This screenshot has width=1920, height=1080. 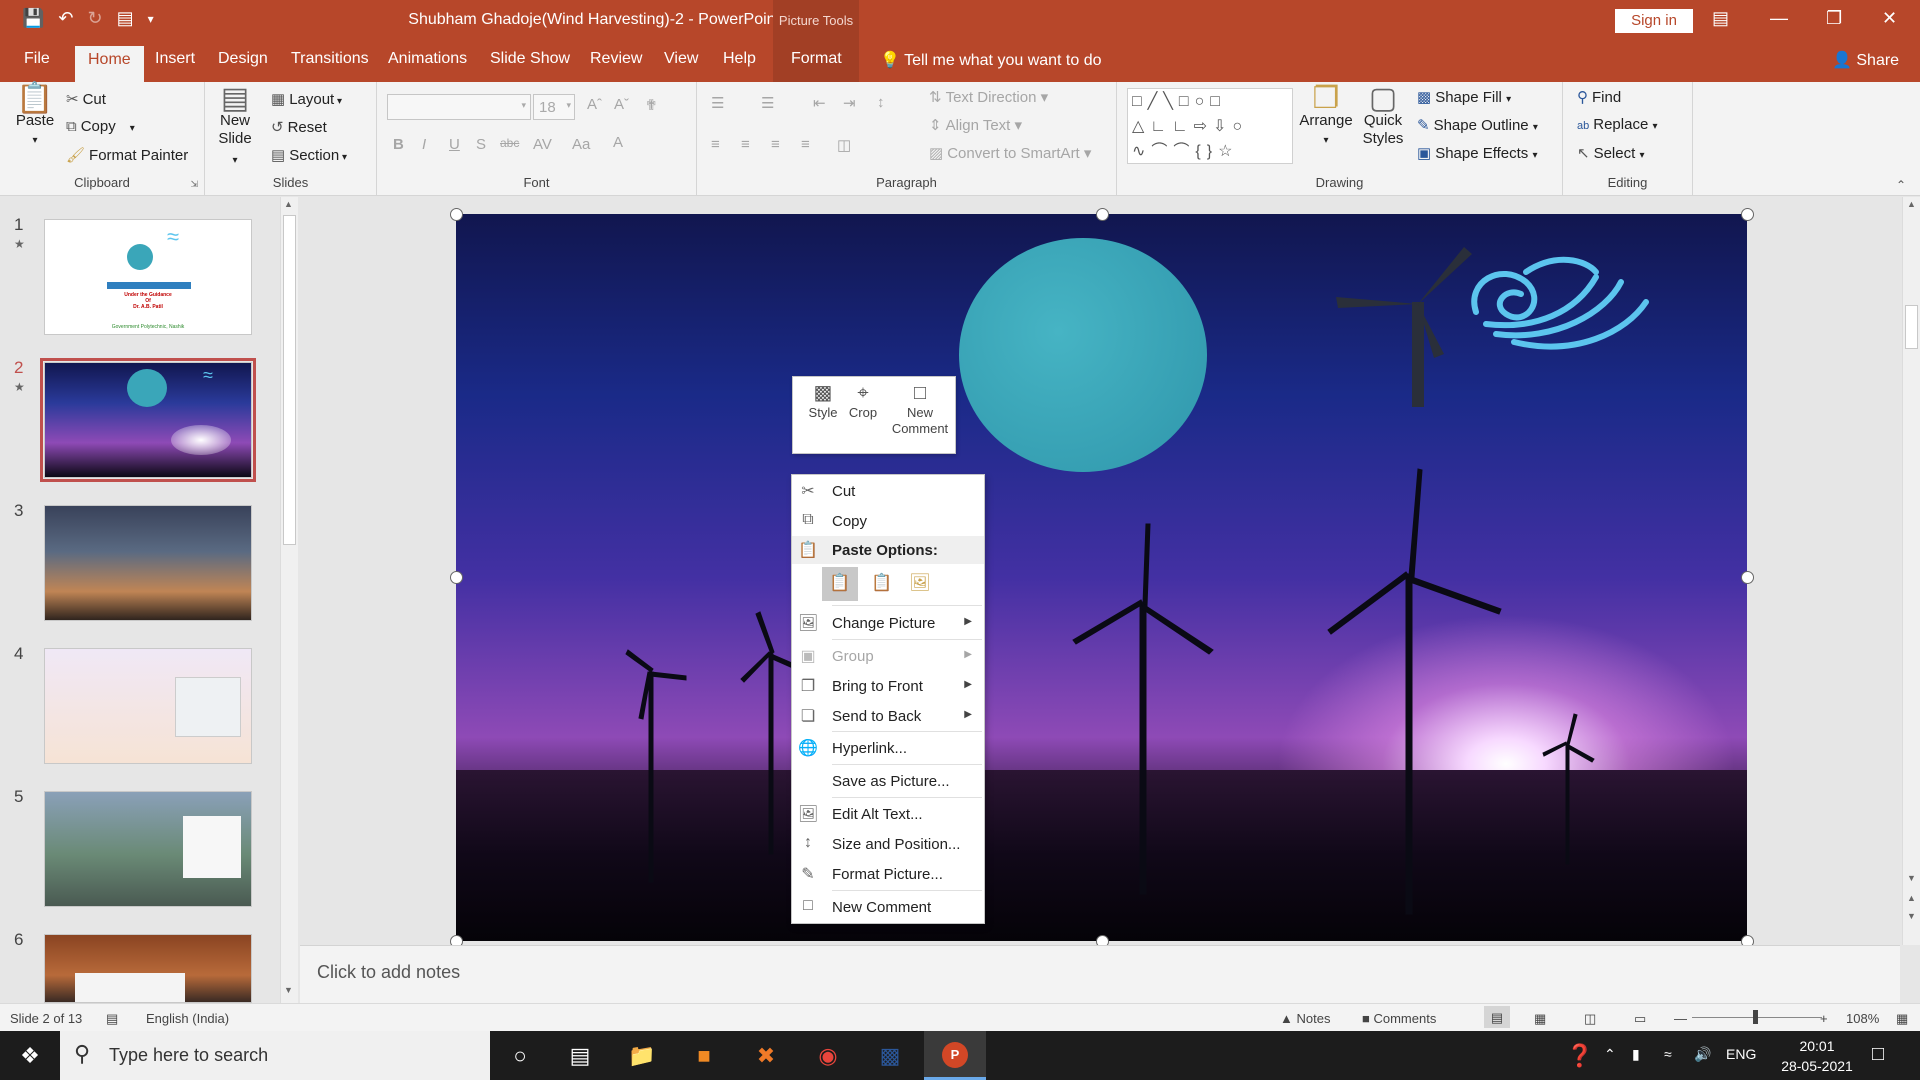 What do you see at coordinates (554, 107) in the screenshot?
I see `font-size-combo: 18 ▾` at bounding box center [554, 107].